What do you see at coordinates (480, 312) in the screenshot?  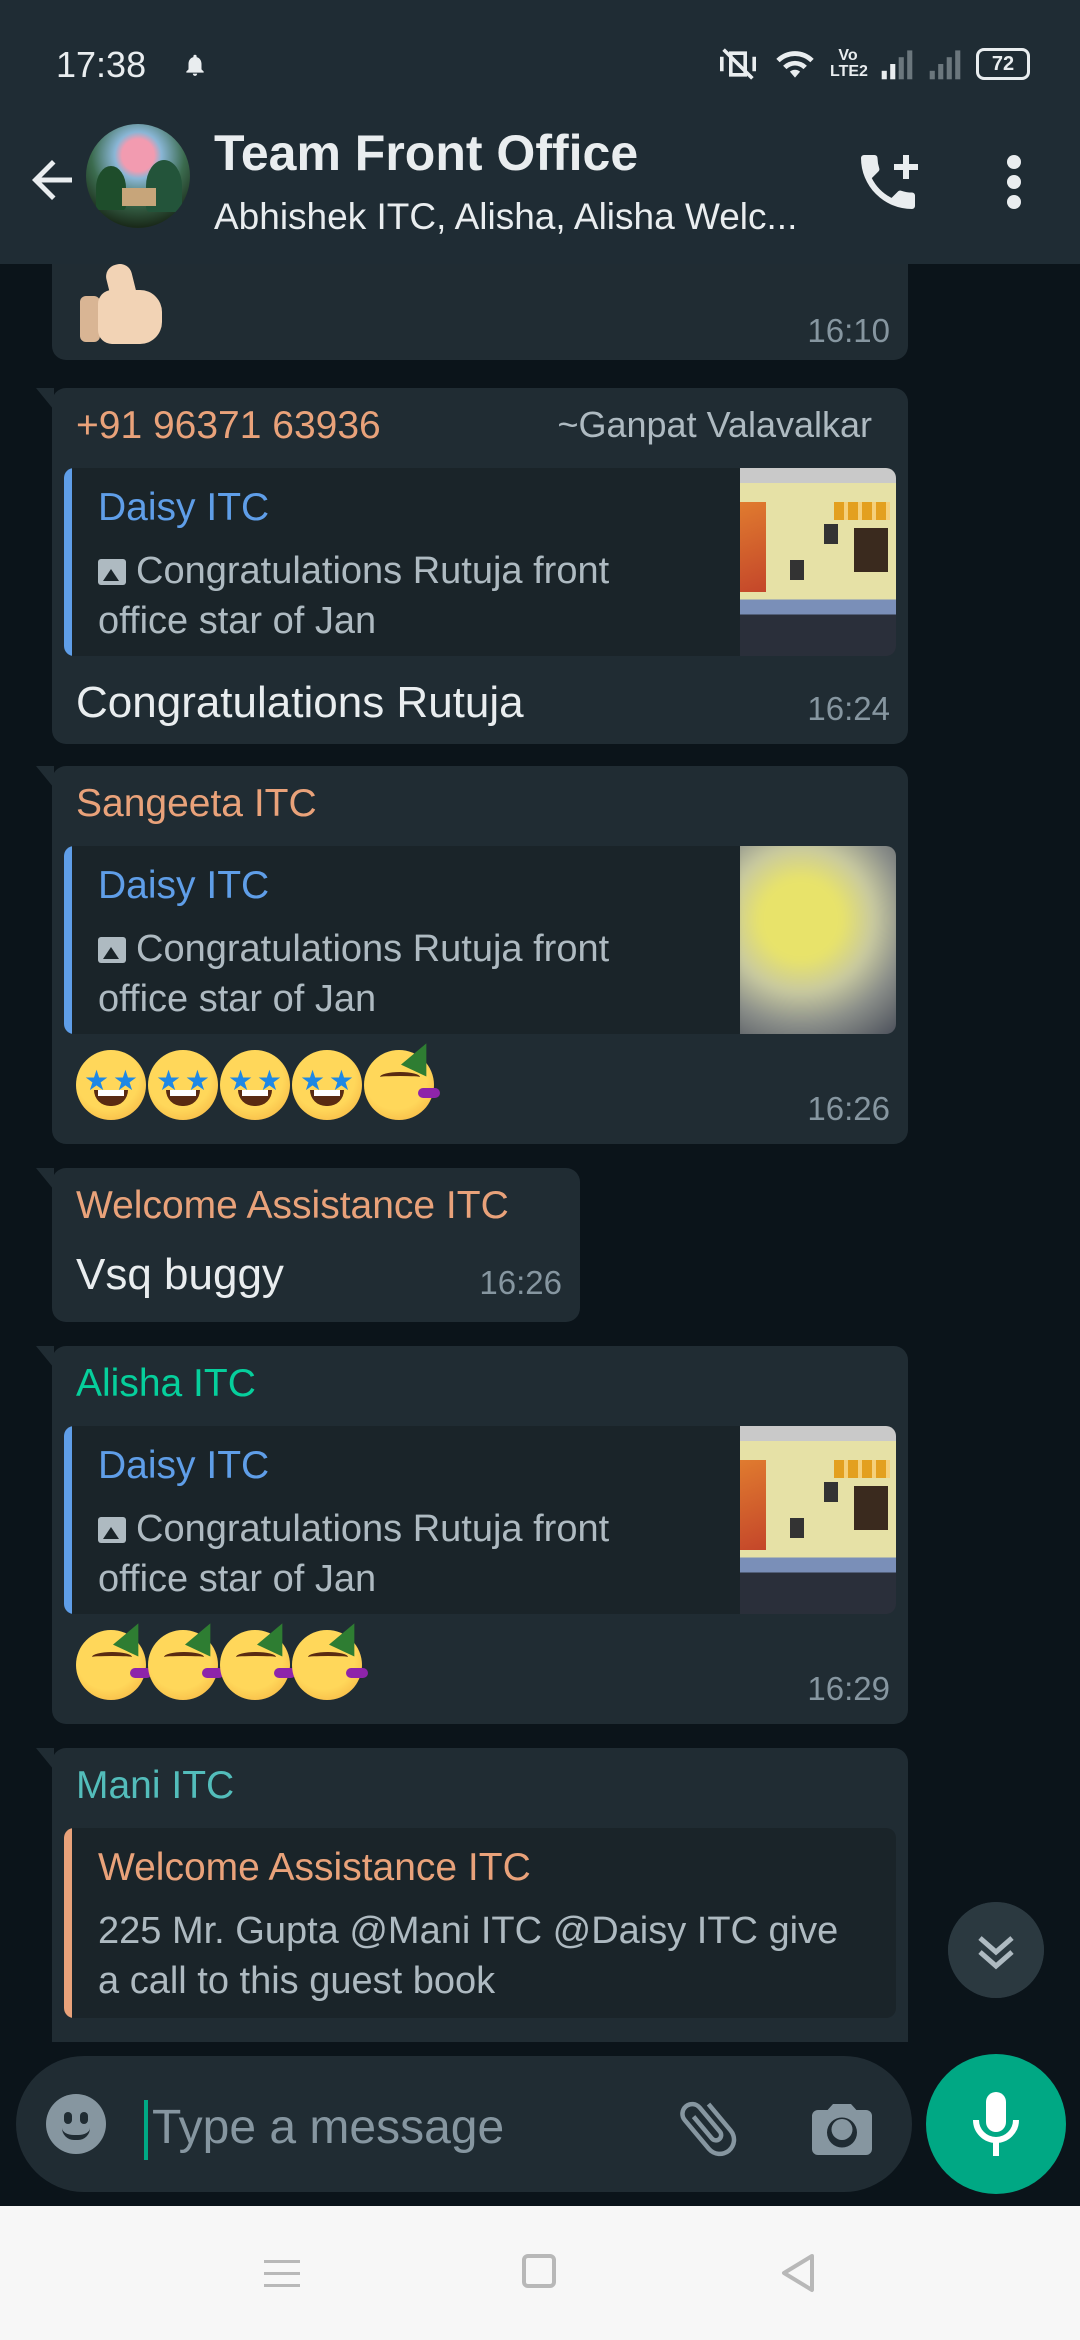 I see `message-bubble: 16:10` at bounding box center [480, 312].